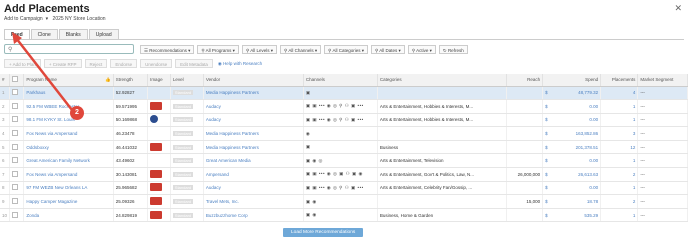  Describe the element at coordinates (77, 113) in the screenshot. I see `annotation-badge: 2` at that location.